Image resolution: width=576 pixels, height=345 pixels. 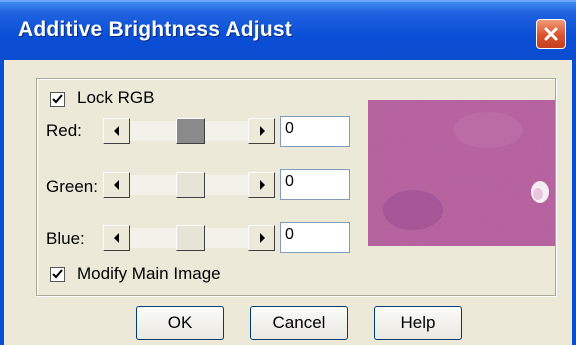 I want to click on cancel-button: Cancel, so click(x=299, y=323).